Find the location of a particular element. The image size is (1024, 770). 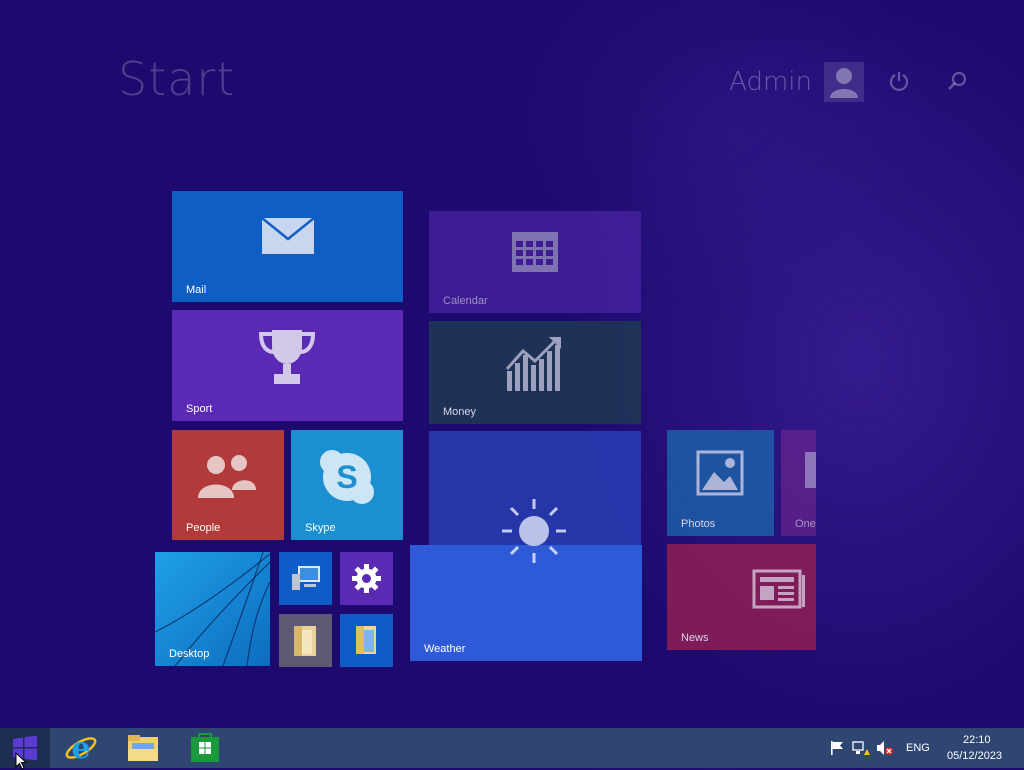

power-button is located at coordinates (899, 81).